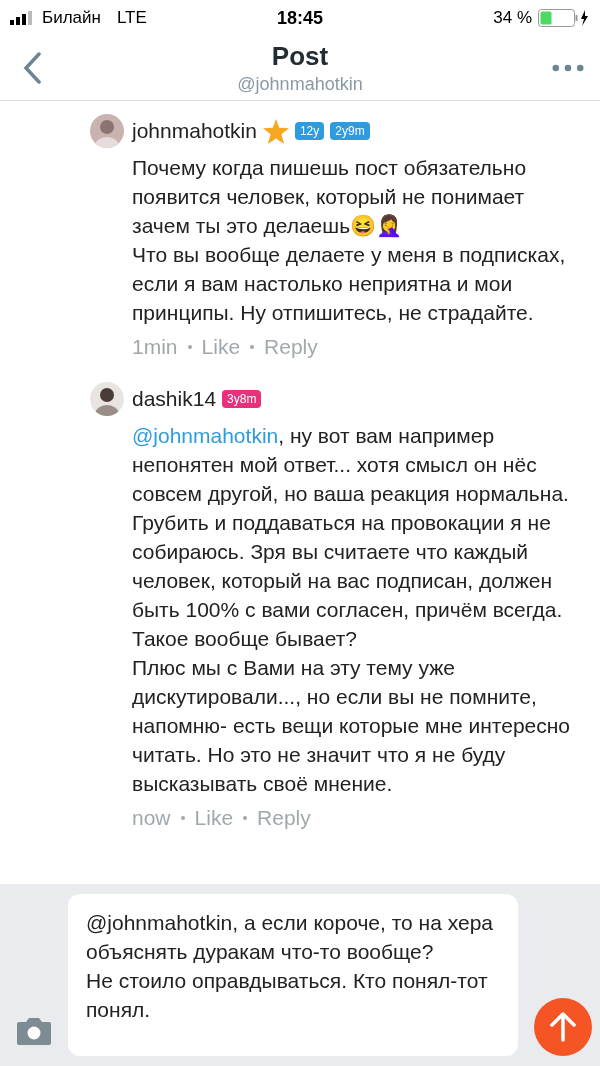  What do you see at coordinates (131, 18) in the screenshot?
I see `network-type: LTE` at bounding box center [131, 18].